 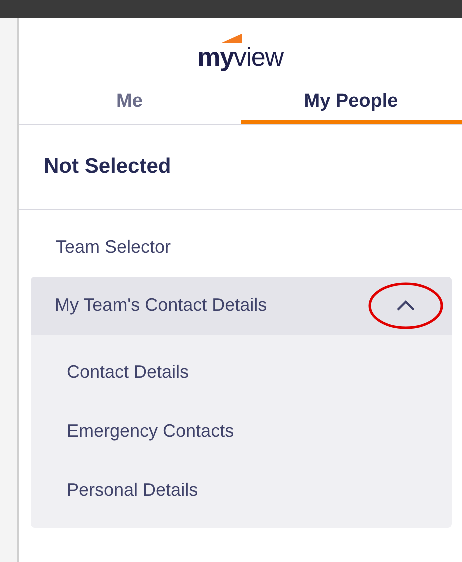 I want to click on logo: myview, so click(x=241, y=57).